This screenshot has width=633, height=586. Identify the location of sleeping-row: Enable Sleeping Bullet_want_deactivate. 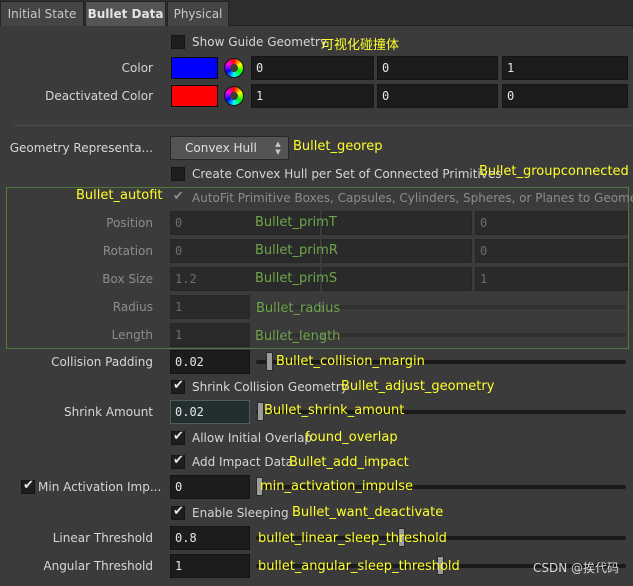
(316, 513).